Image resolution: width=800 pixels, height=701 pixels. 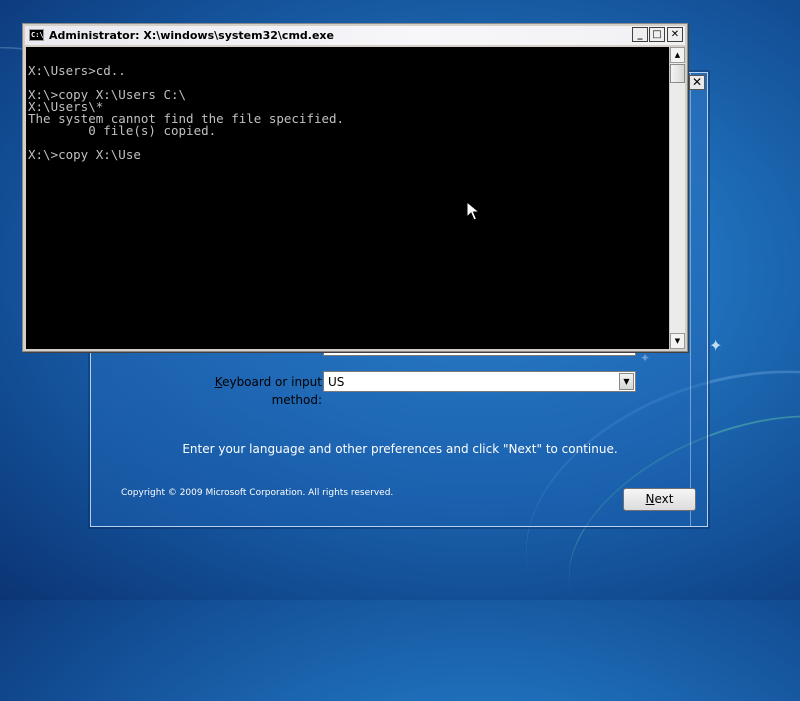 I want to click on next-button-label: Next, so click(x=659, y=499).